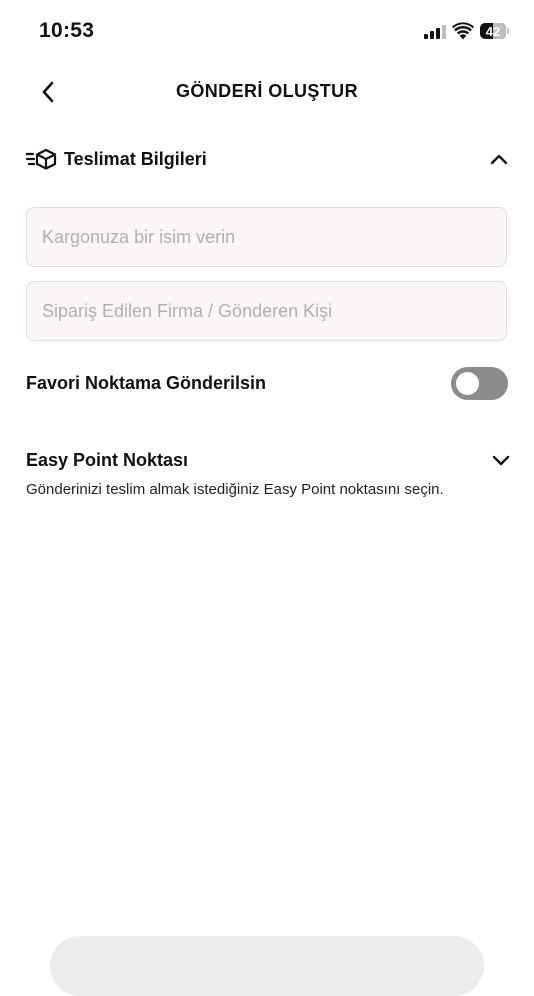 The width and height of the screenshot is (534, 996). What do you see at coordinates (479, 383) in the screenshot?
I see `favorite-point-toggle` at bounding box center [479, 383].